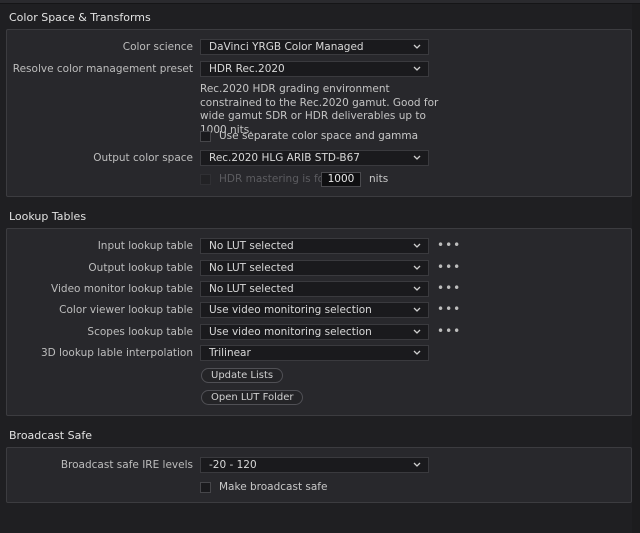 The height and width of the screenshot is (533, 640). I want to click on preset-dropdown: HDR Rec.2020, so click(314, 69).